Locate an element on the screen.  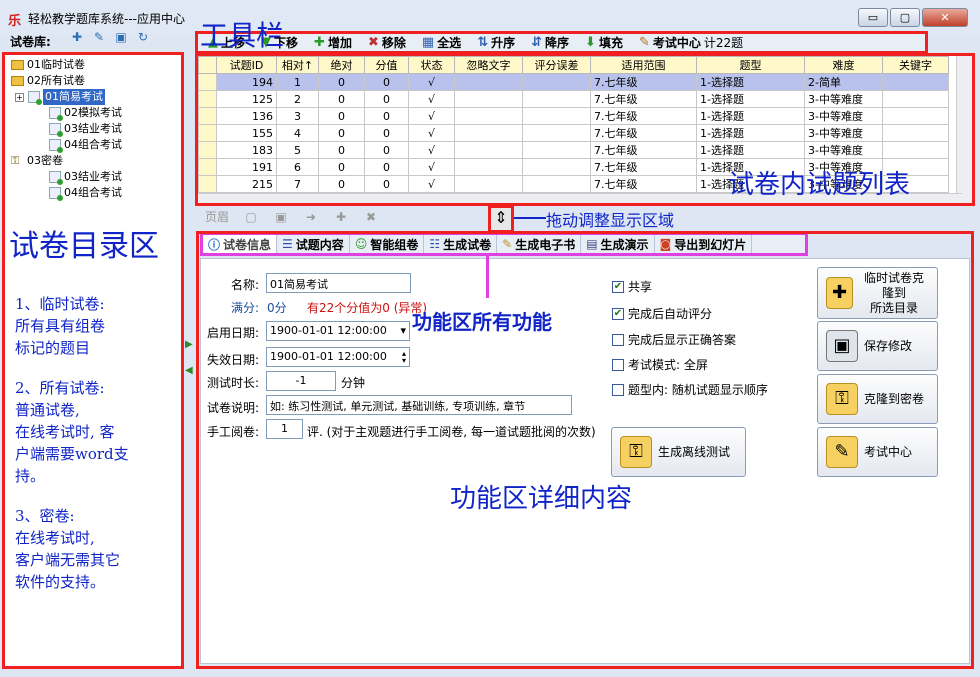
option-fullscreen: 考试模式: 全屏 is located at coordinates (660, 364).